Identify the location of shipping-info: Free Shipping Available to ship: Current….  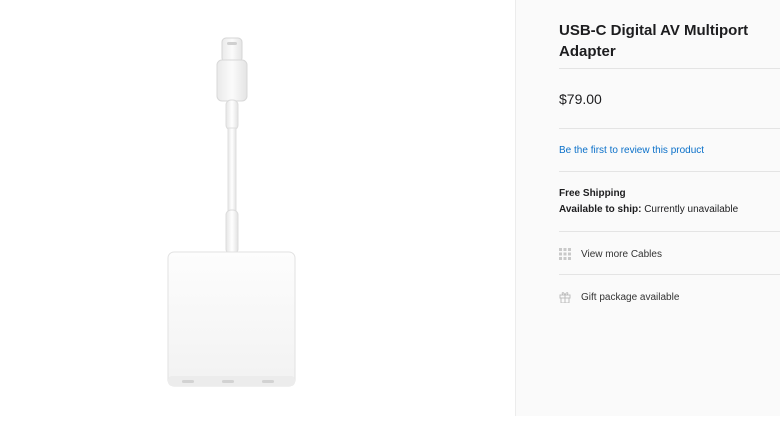
(648, 202).